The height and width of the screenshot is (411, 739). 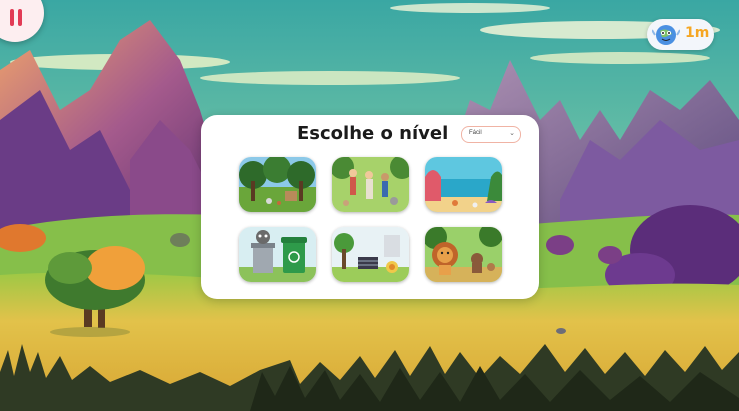 I want to click on park-thumbnail, so click(x=370, y=184).